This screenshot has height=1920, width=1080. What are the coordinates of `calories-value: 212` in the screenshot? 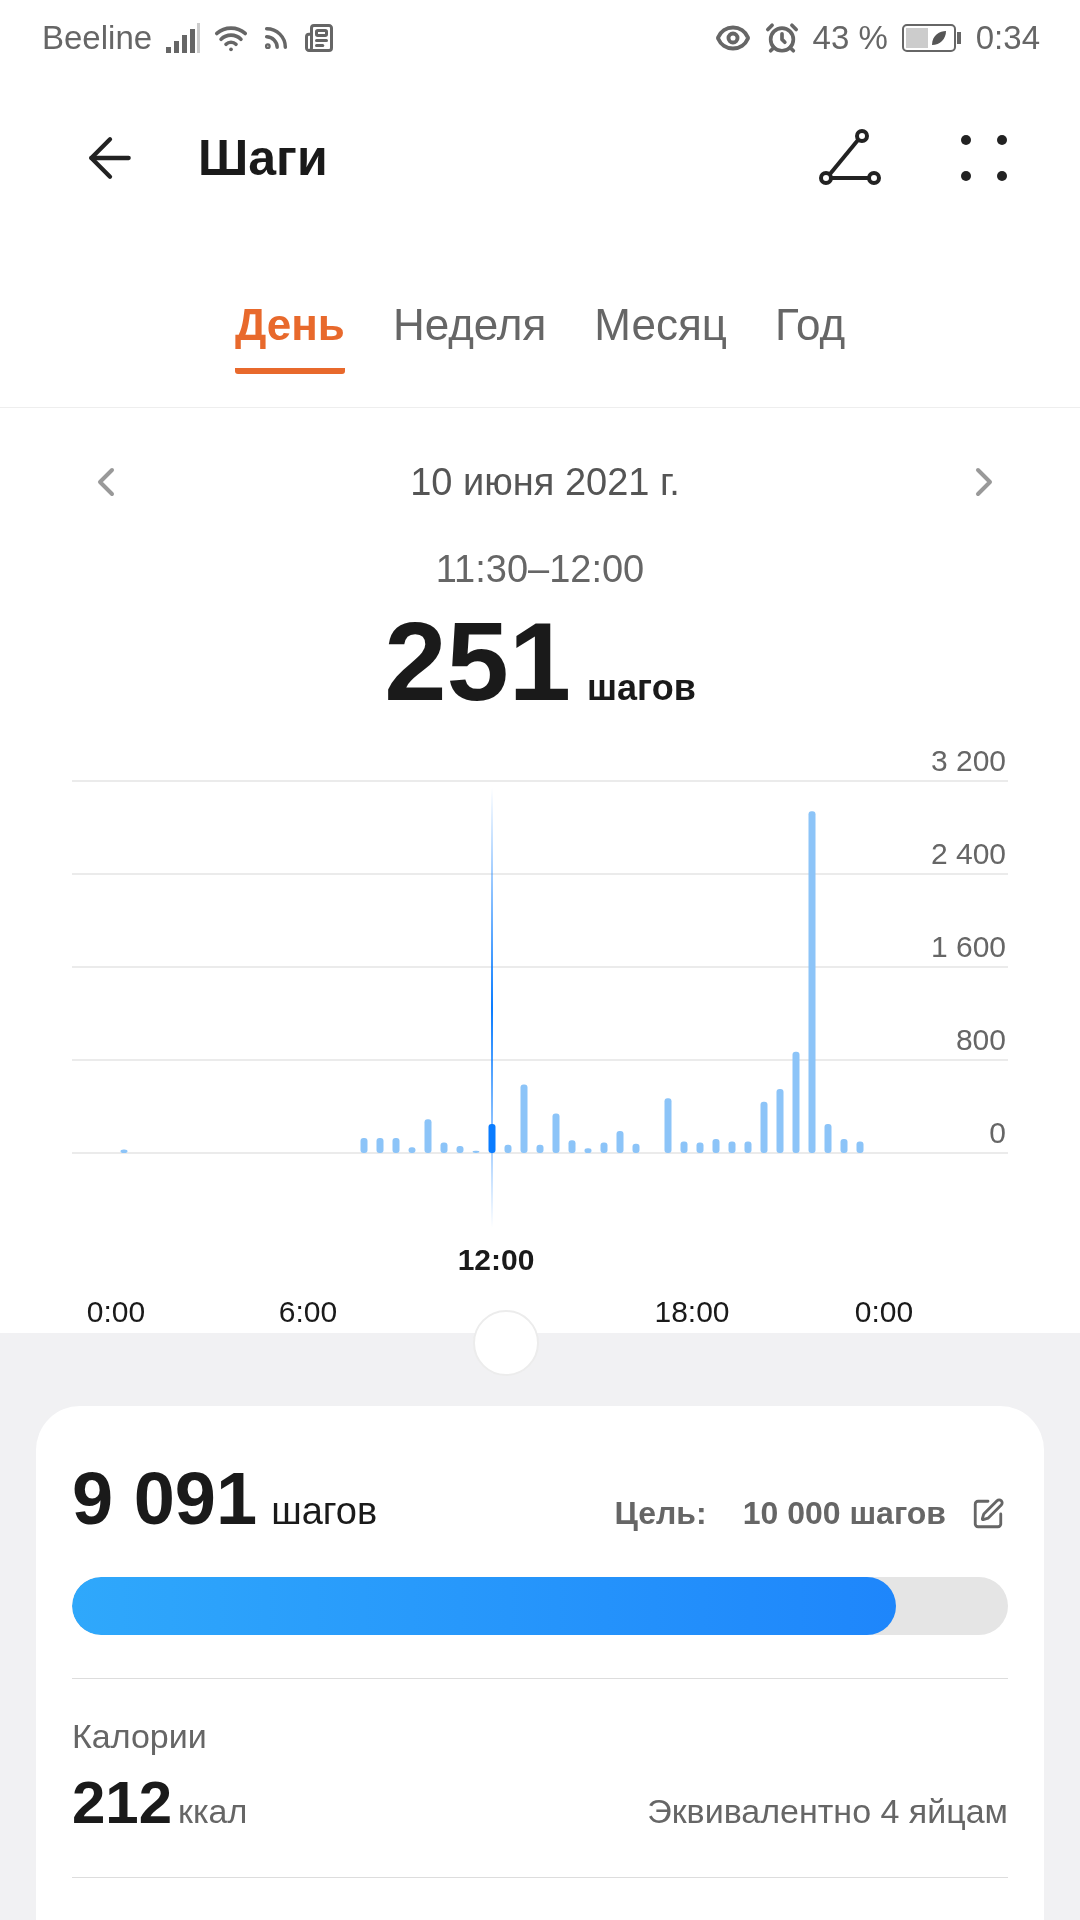 It's located at (122, 1802).